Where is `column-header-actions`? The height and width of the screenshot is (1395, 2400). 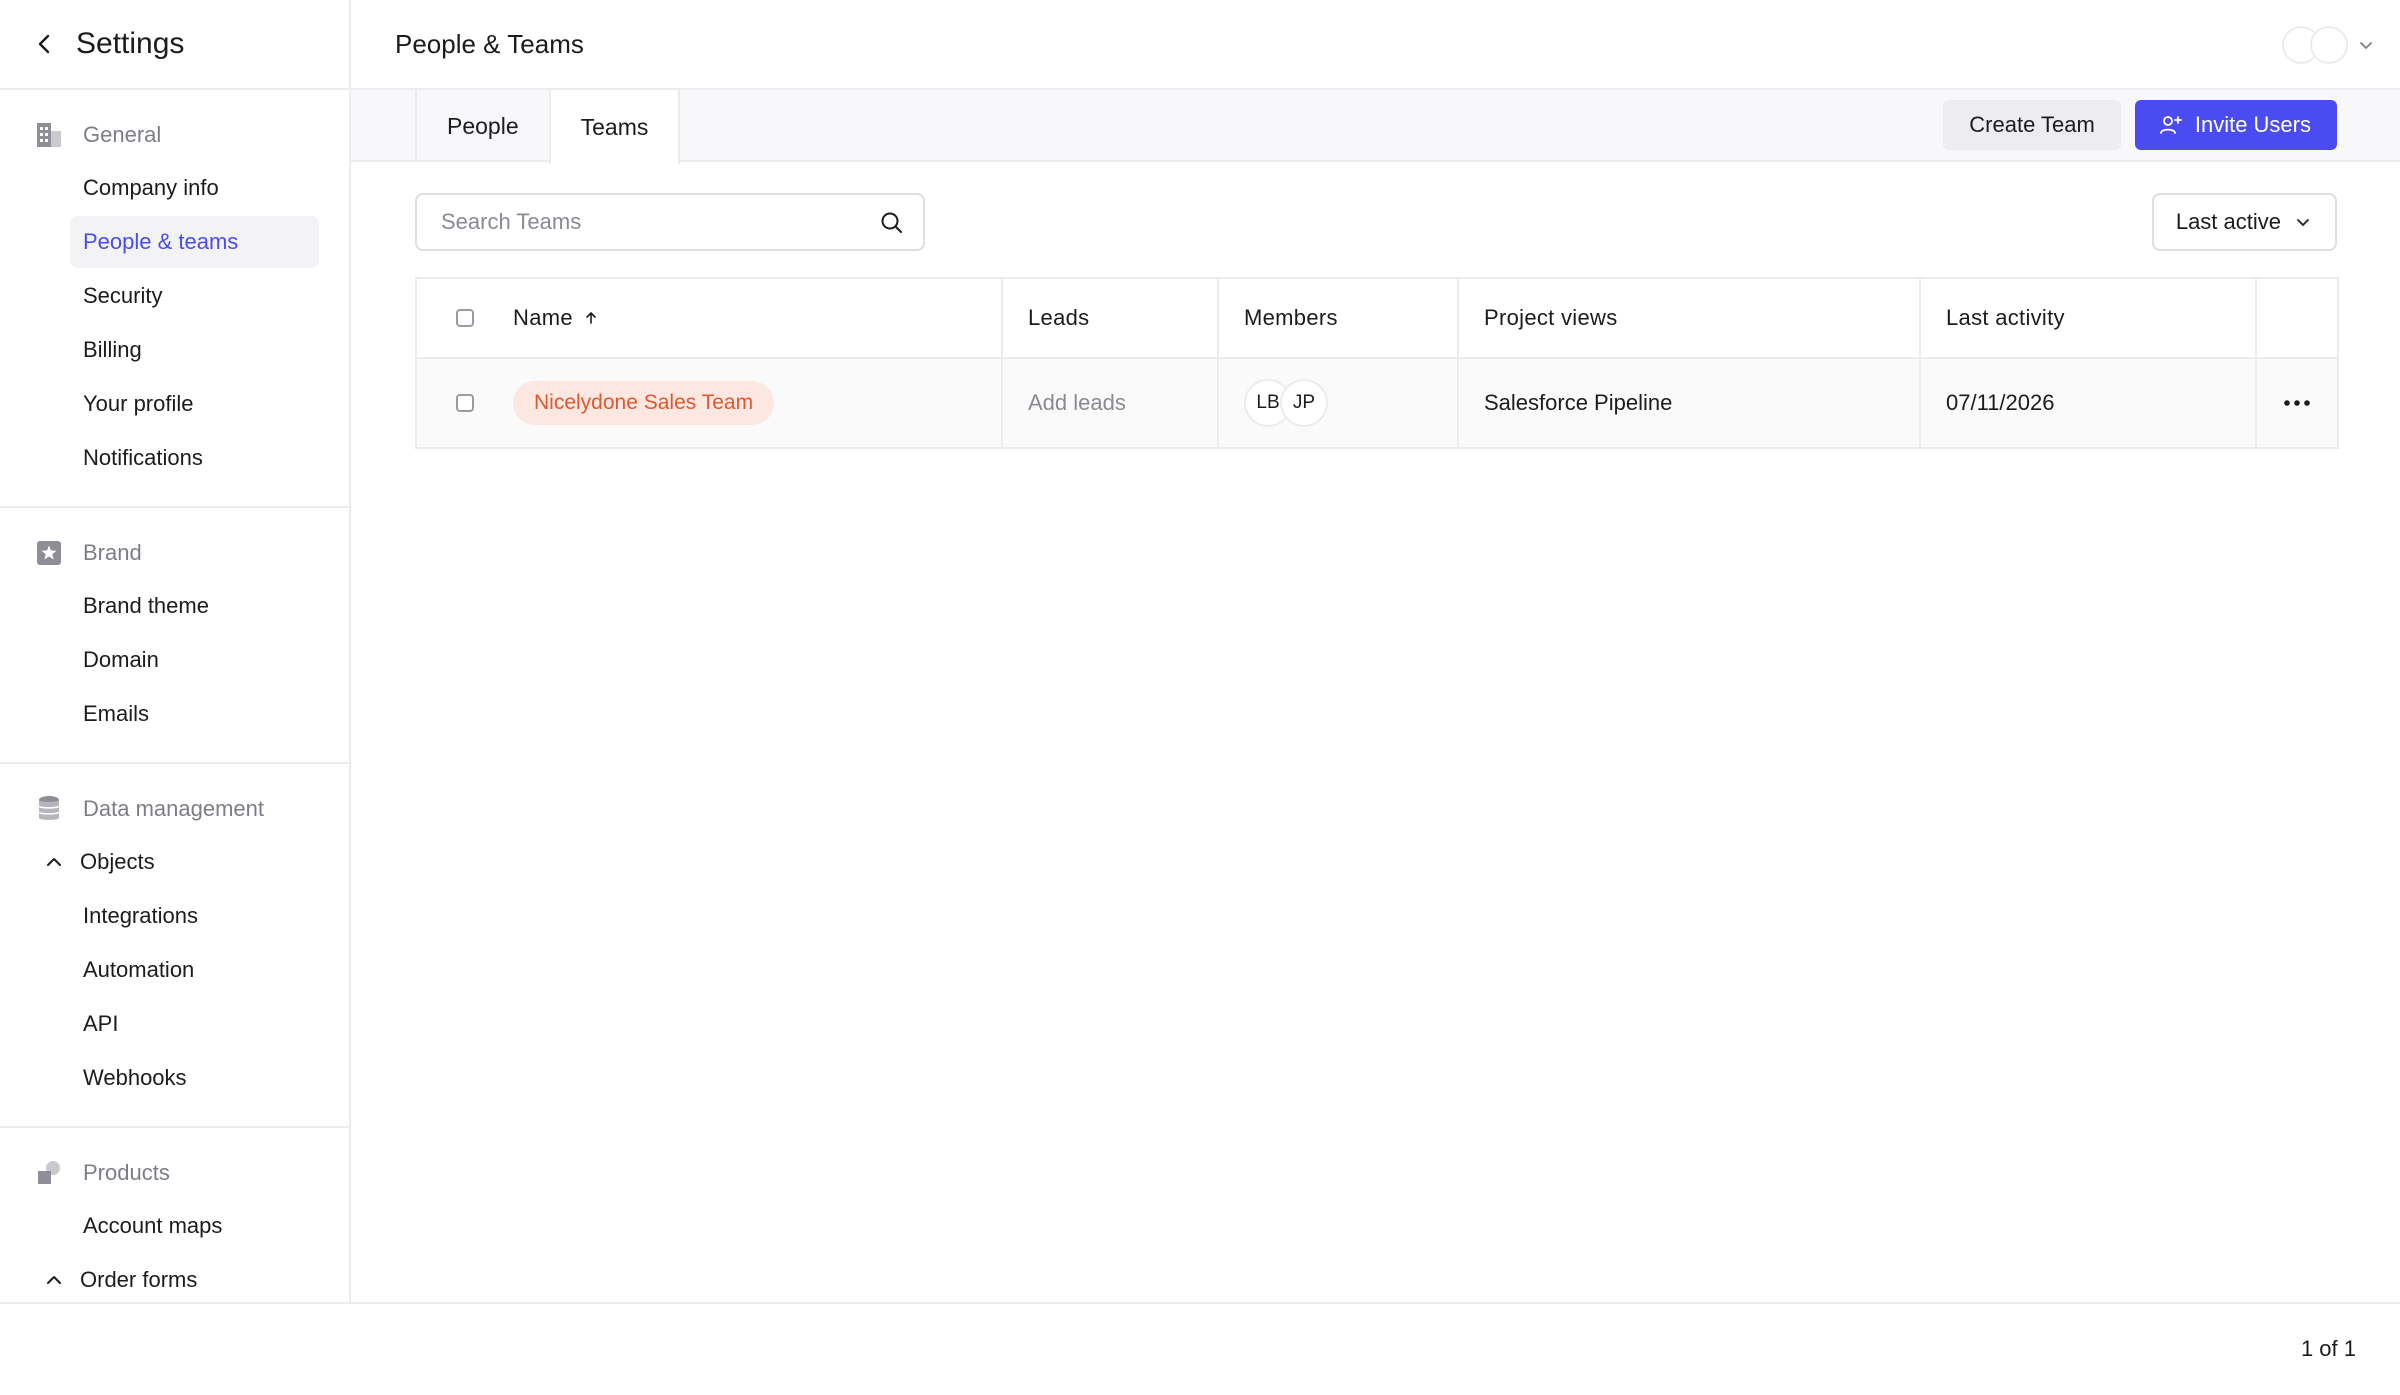
column-header-actions is located at coordinates (2297, 318).